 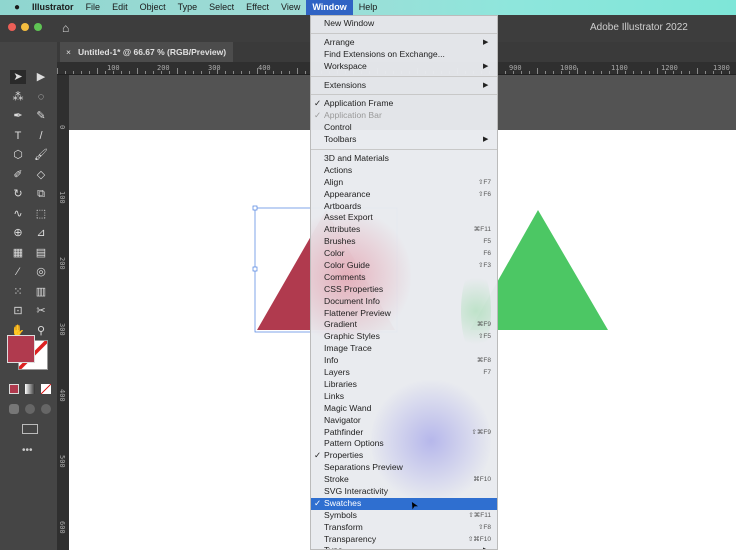 What do you see at coordinates (404, 325) in the screenshot?
I see `menu-item-gradient: Gradient ⌘F9` at bounding box center [404, 325].